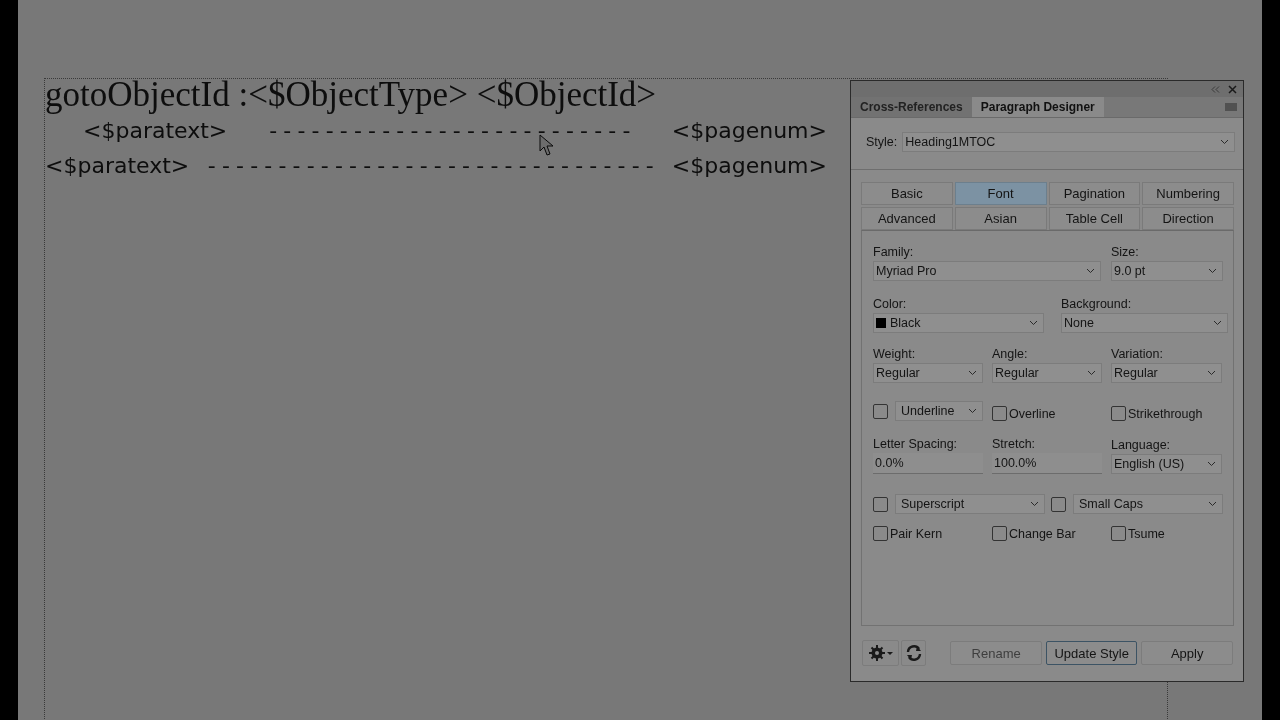  I want to click on dropdown: Superscript, so click(970, 504).